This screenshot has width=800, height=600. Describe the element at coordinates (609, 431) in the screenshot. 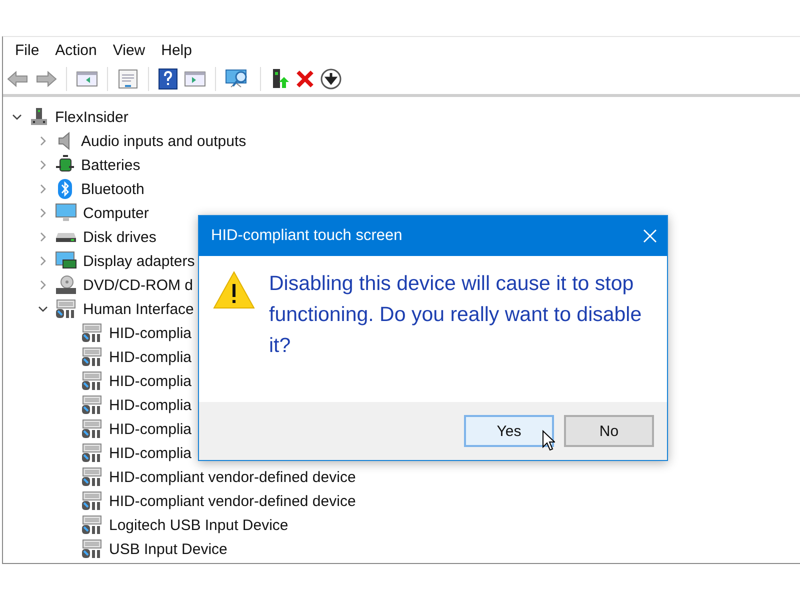

I see `cancel-button: No` at that location.